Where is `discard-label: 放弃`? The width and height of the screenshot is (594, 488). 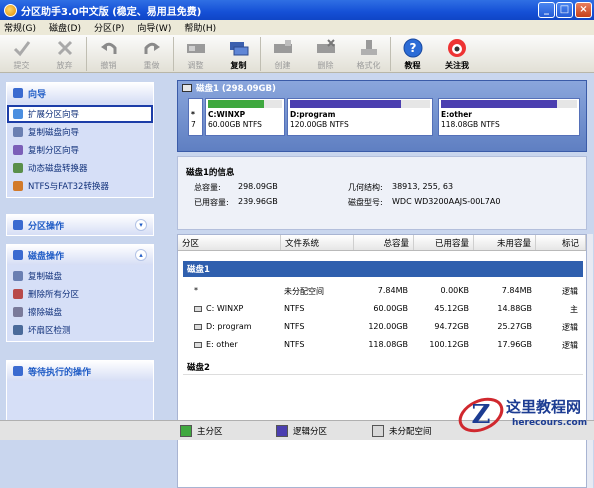
discard-label: 放弃 is located at coordinates (64, 65).